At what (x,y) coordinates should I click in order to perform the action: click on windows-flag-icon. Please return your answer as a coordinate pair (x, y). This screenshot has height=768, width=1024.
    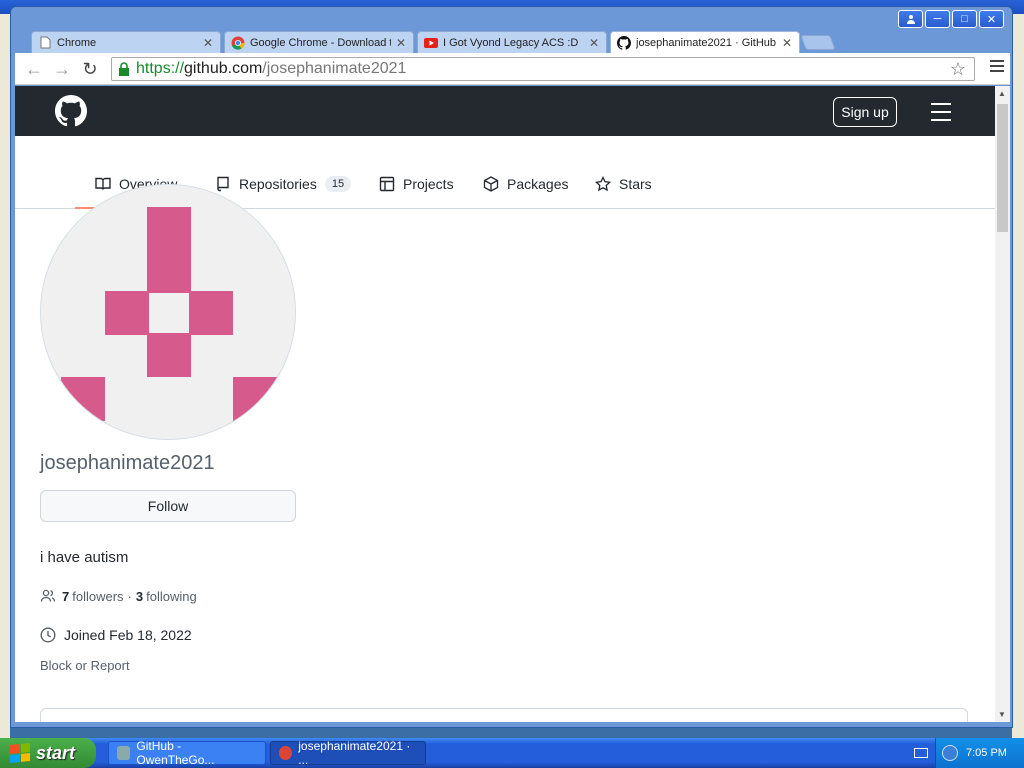
    Looking at the image, I should click on (20, 753).